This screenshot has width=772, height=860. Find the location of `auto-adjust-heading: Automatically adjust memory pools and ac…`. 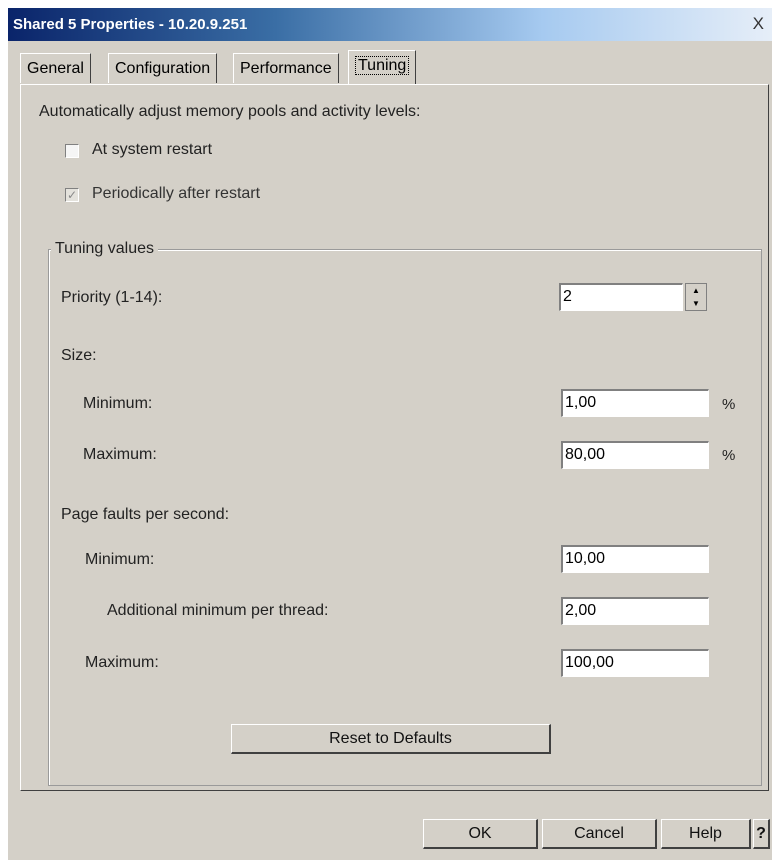

auto-adjust-heading: Automatically adjust memory pools and ac… is located at coordinates (230, 111).